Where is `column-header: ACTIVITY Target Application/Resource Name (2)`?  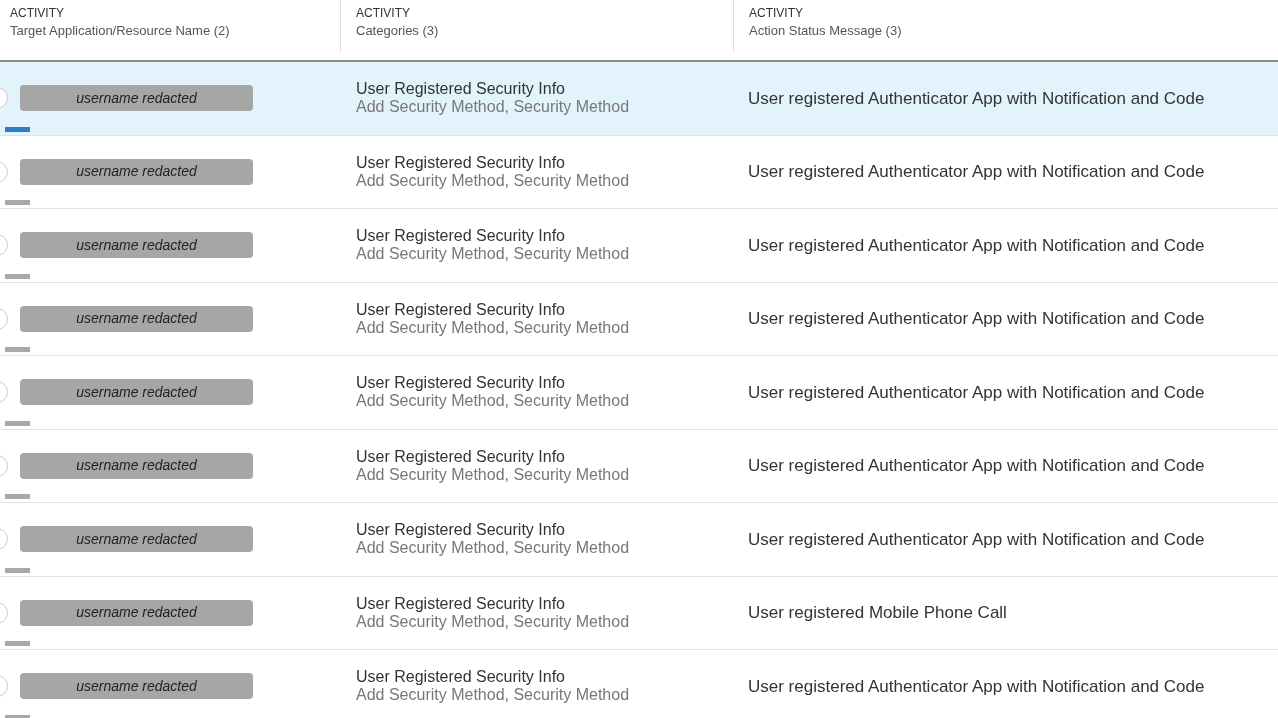
column-header: ACTIVITY Target Application/Resource Name (2) is located at coordinates (115, 30).